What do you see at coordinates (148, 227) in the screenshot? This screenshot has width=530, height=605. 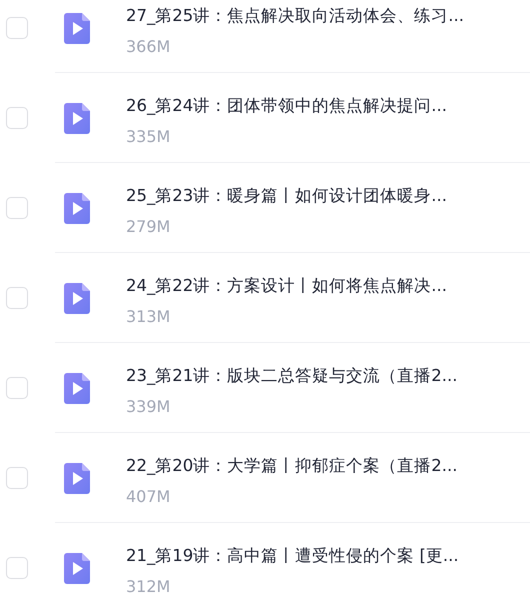 I see `file-size: 279M` at bounding box center [148, 227].